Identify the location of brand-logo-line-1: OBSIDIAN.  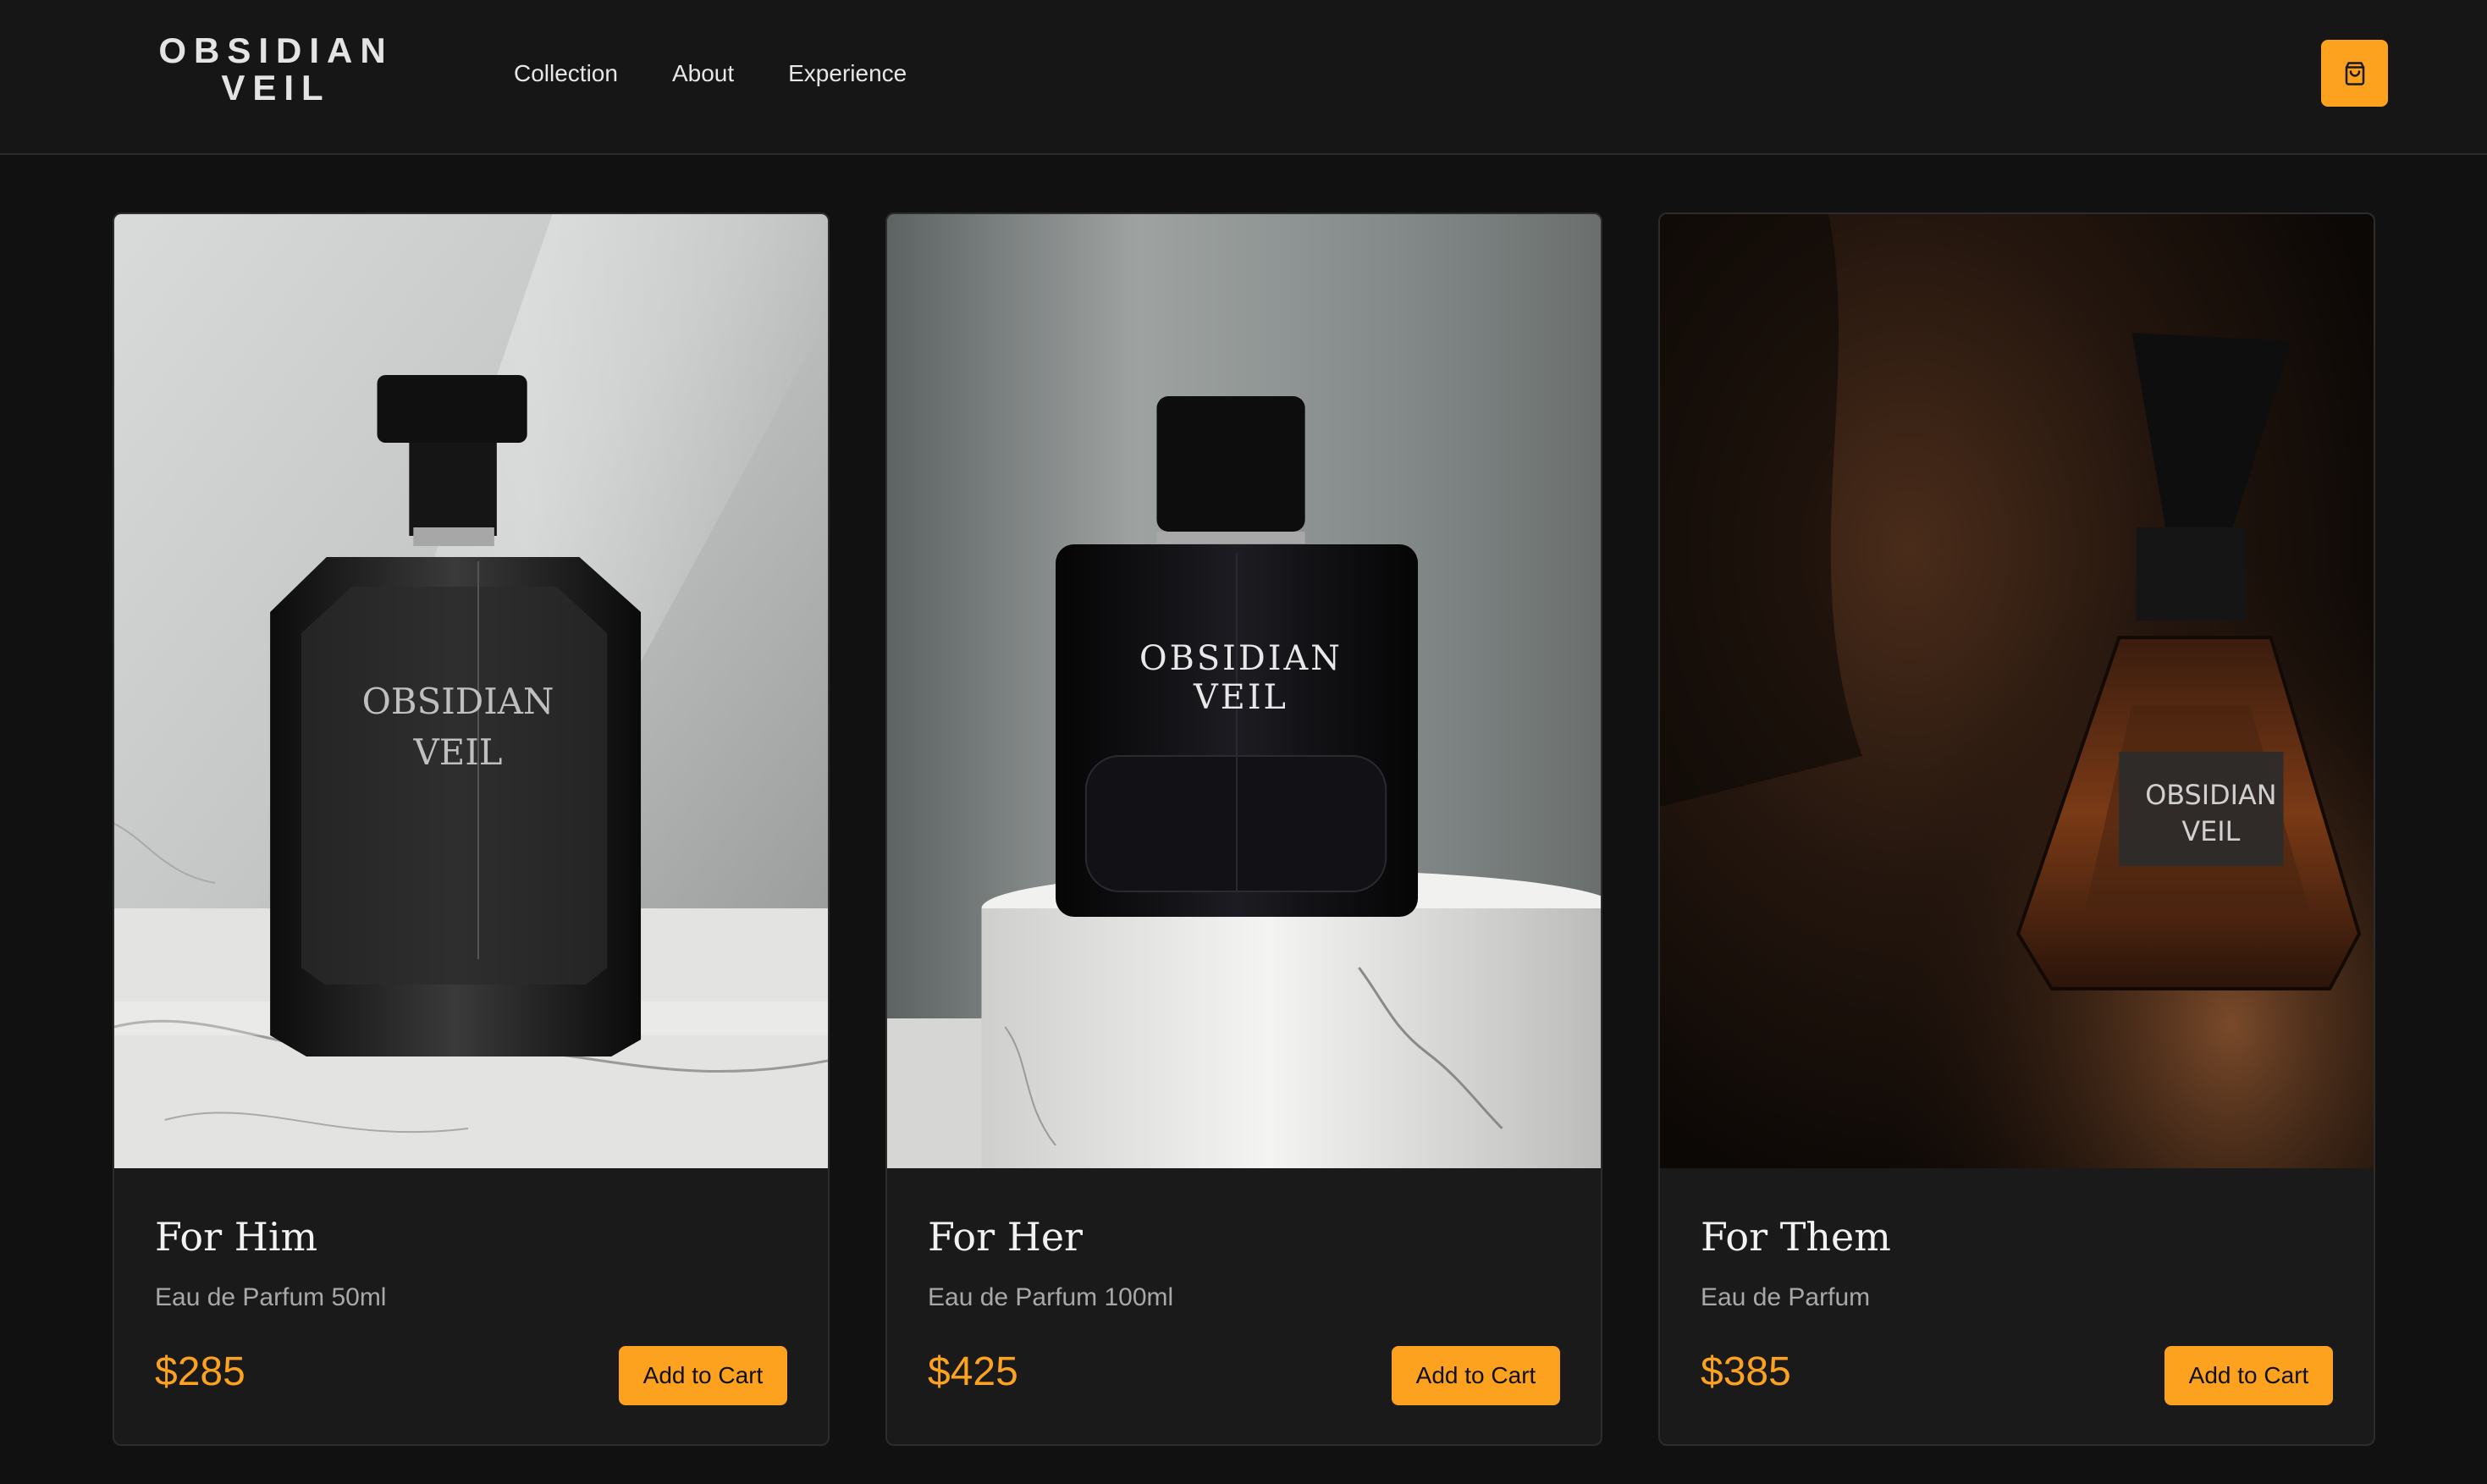
(276, 50).